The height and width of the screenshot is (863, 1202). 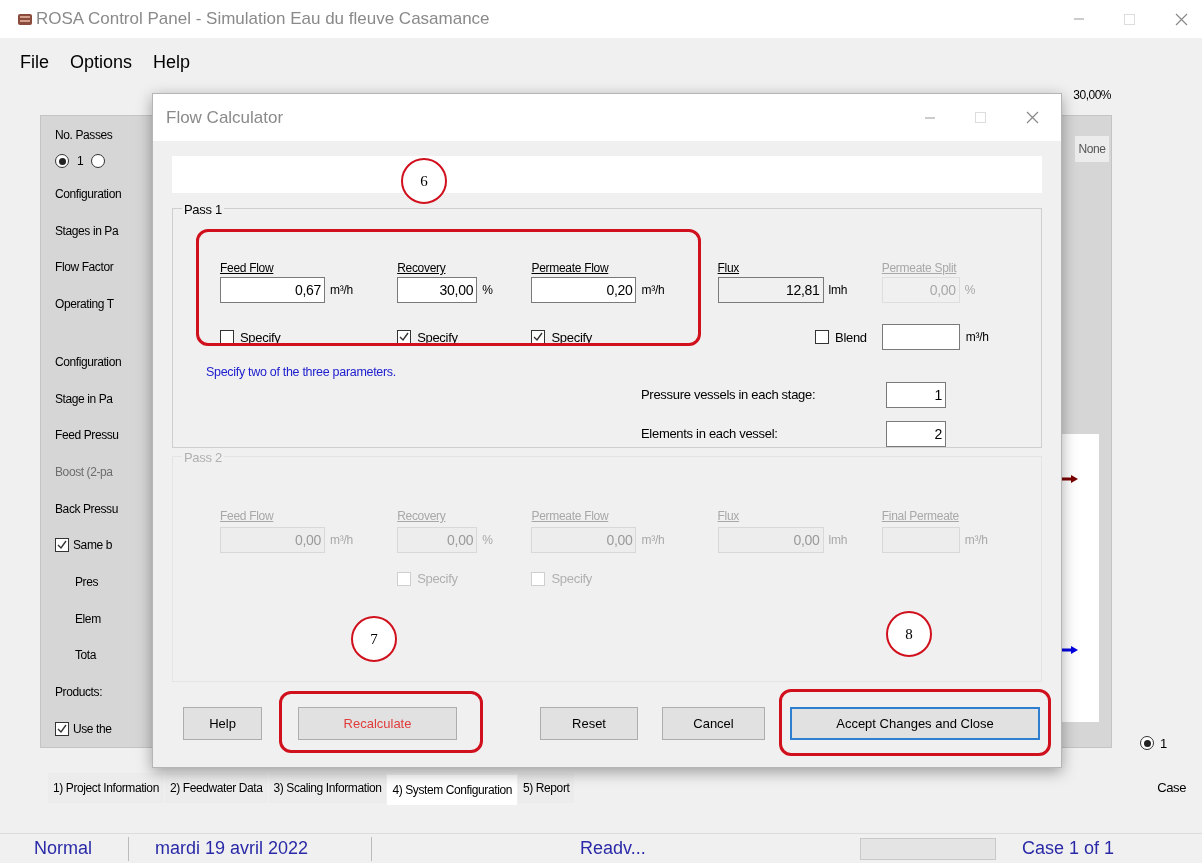 What do you see at coordinates (92, 546) in the screenshot?
I see `checkbox-label: Same b` at bounding box center [92, 546].